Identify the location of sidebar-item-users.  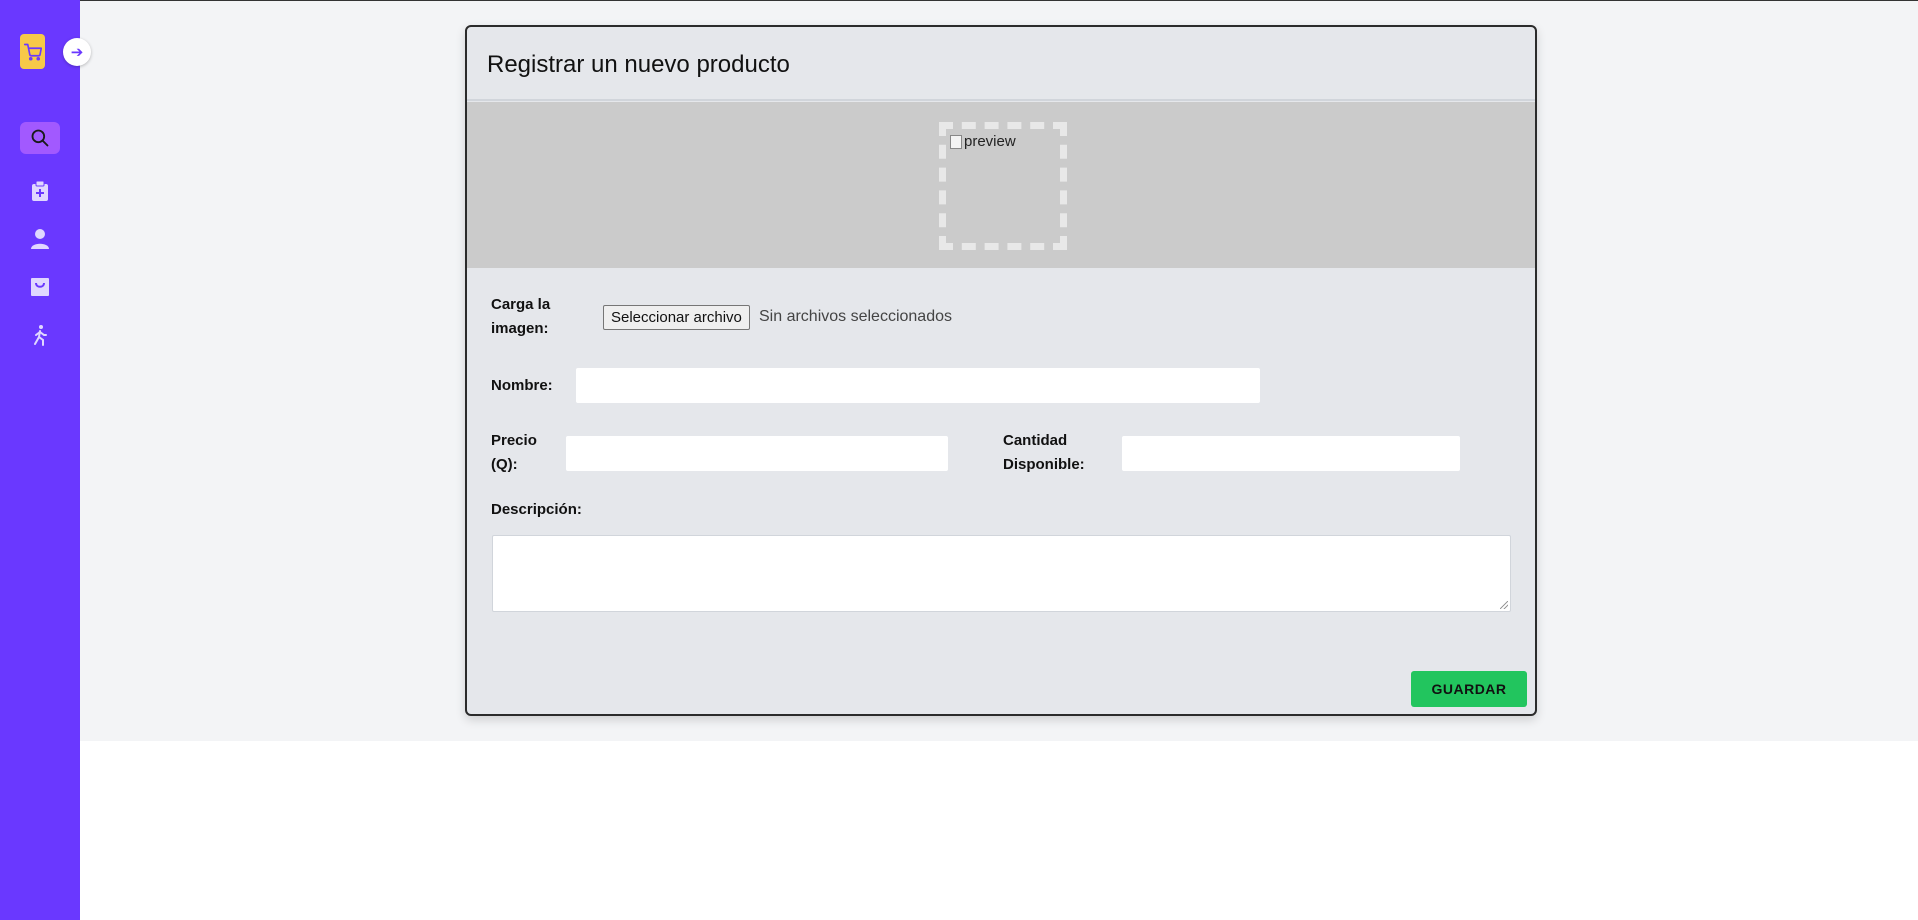
(40, 239).